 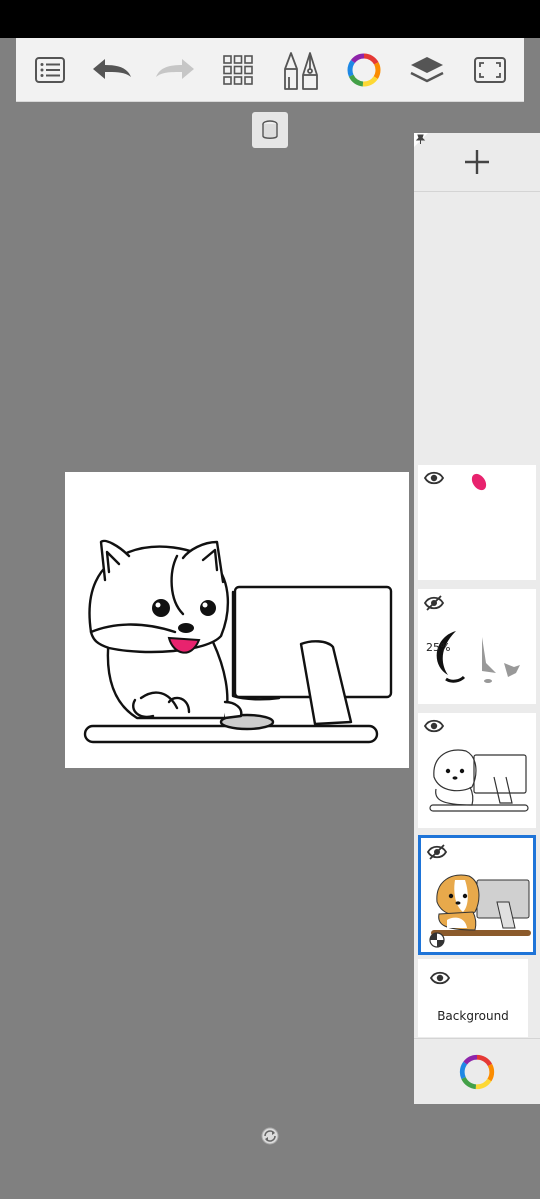 I want to click on pencil-pen-icon, so click(x=301, y=70).